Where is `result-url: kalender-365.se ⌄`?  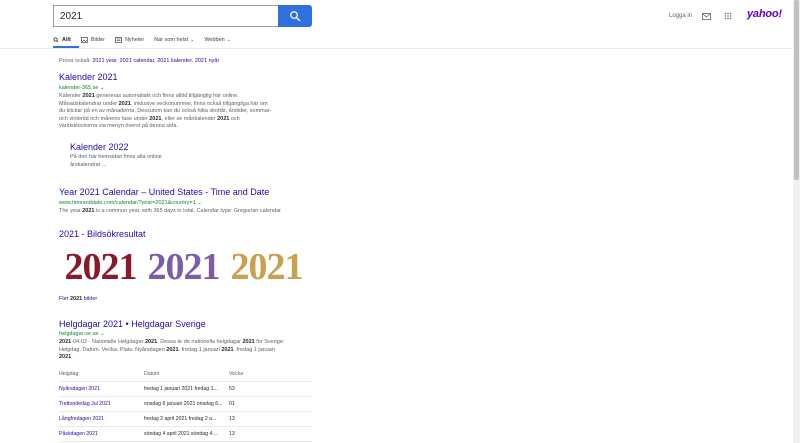
result-url: kalender-365.se ⌄ is located at coordinates (82, 88).